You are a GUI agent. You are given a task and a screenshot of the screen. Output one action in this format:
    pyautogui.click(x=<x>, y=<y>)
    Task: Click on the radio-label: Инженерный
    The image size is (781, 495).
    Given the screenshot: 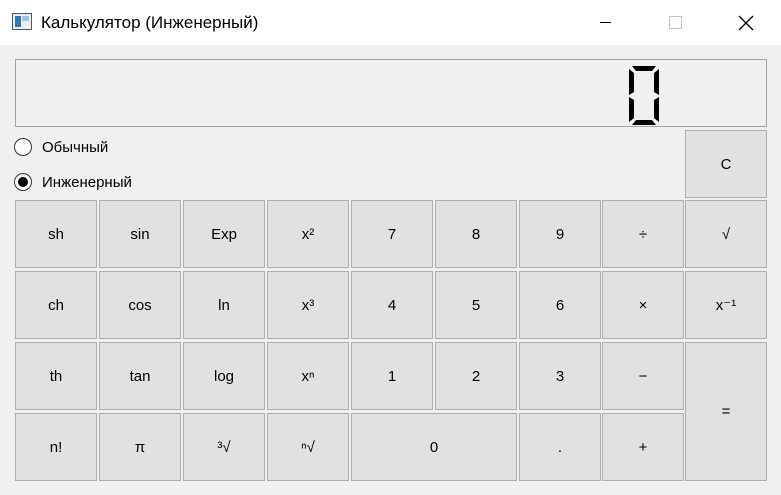 What is the action you would take?
    pyautogui.click(x=87, y=182)
    